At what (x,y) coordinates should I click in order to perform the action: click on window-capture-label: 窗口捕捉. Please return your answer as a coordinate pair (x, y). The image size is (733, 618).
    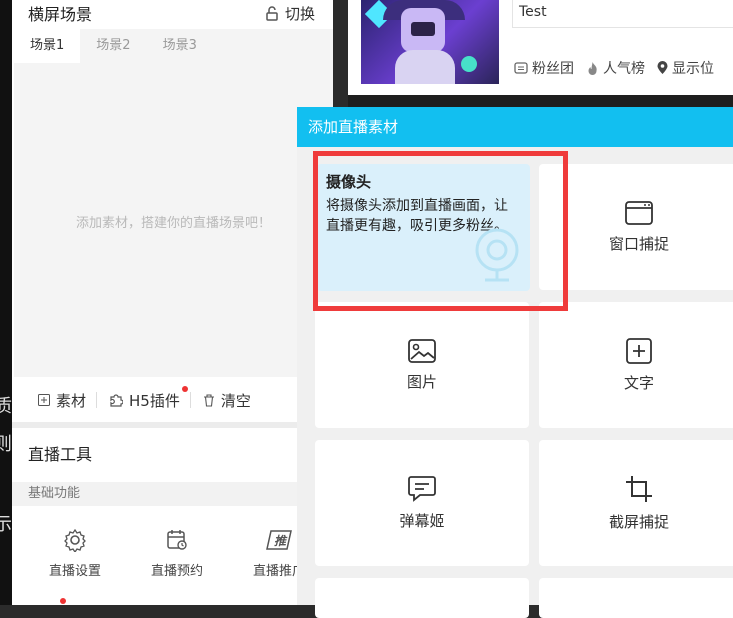
    Looking at the image, I should click on (638, 243).